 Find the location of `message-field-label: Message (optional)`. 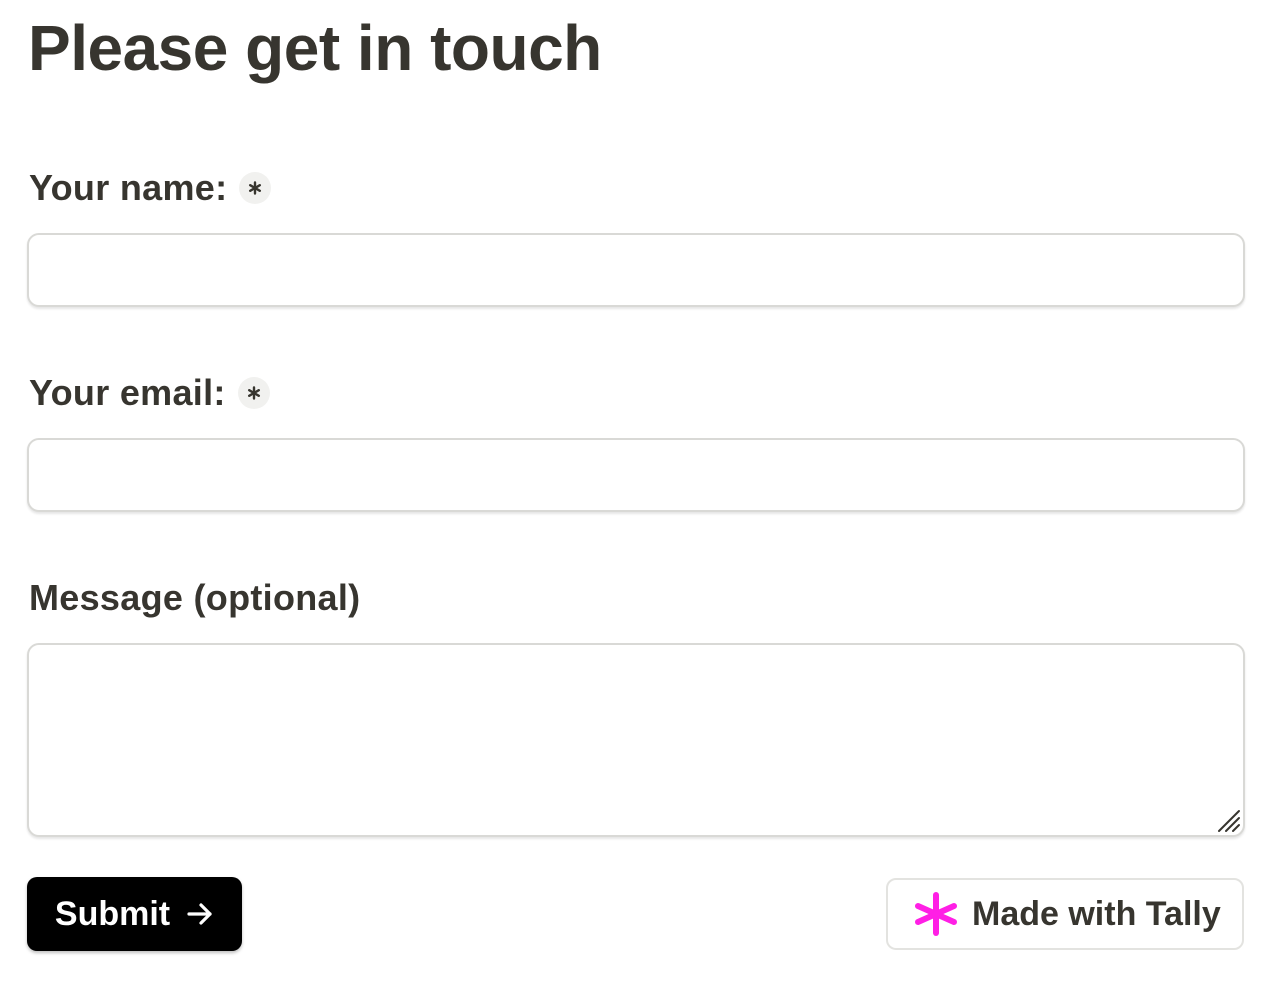

message-field-label: Message (optional) is located at coordinates (194, 598).